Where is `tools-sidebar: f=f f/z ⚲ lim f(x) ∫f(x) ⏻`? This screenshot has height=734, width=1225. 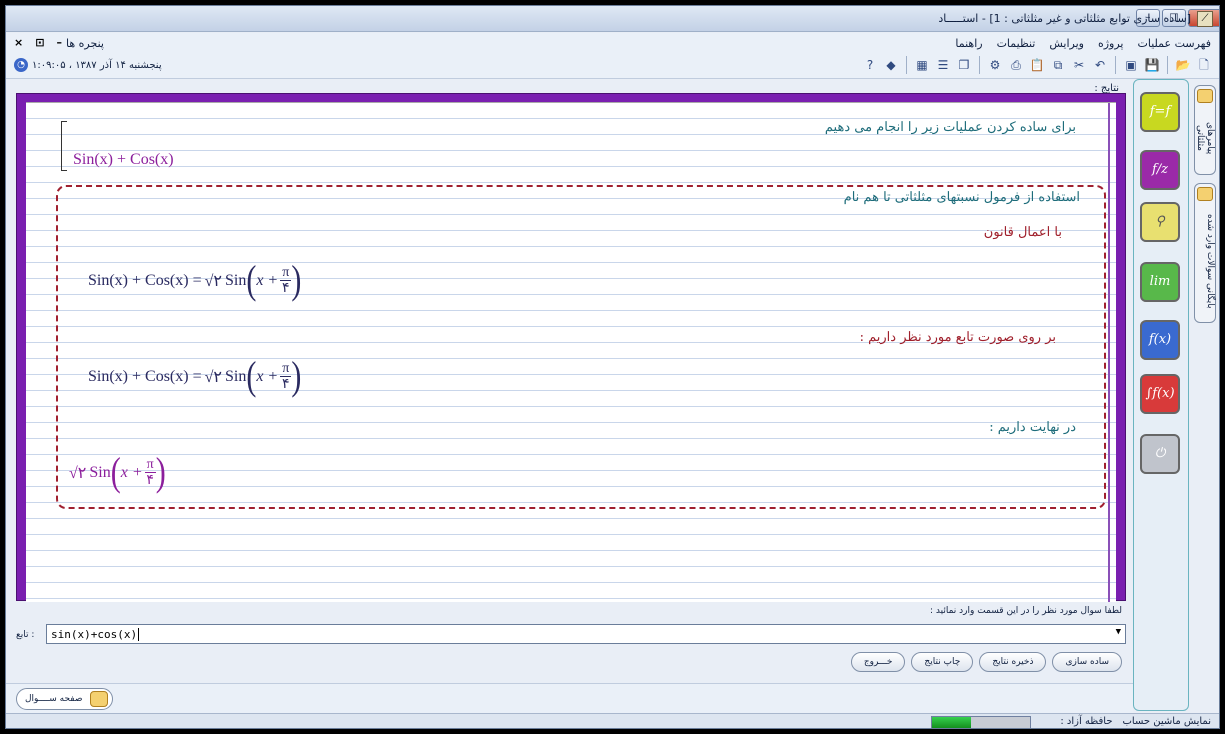 tools-sidebar: f=f f/z ⚲ lim f(x) ∫f(x) ⏻ is located at coordinates (1161, 395).